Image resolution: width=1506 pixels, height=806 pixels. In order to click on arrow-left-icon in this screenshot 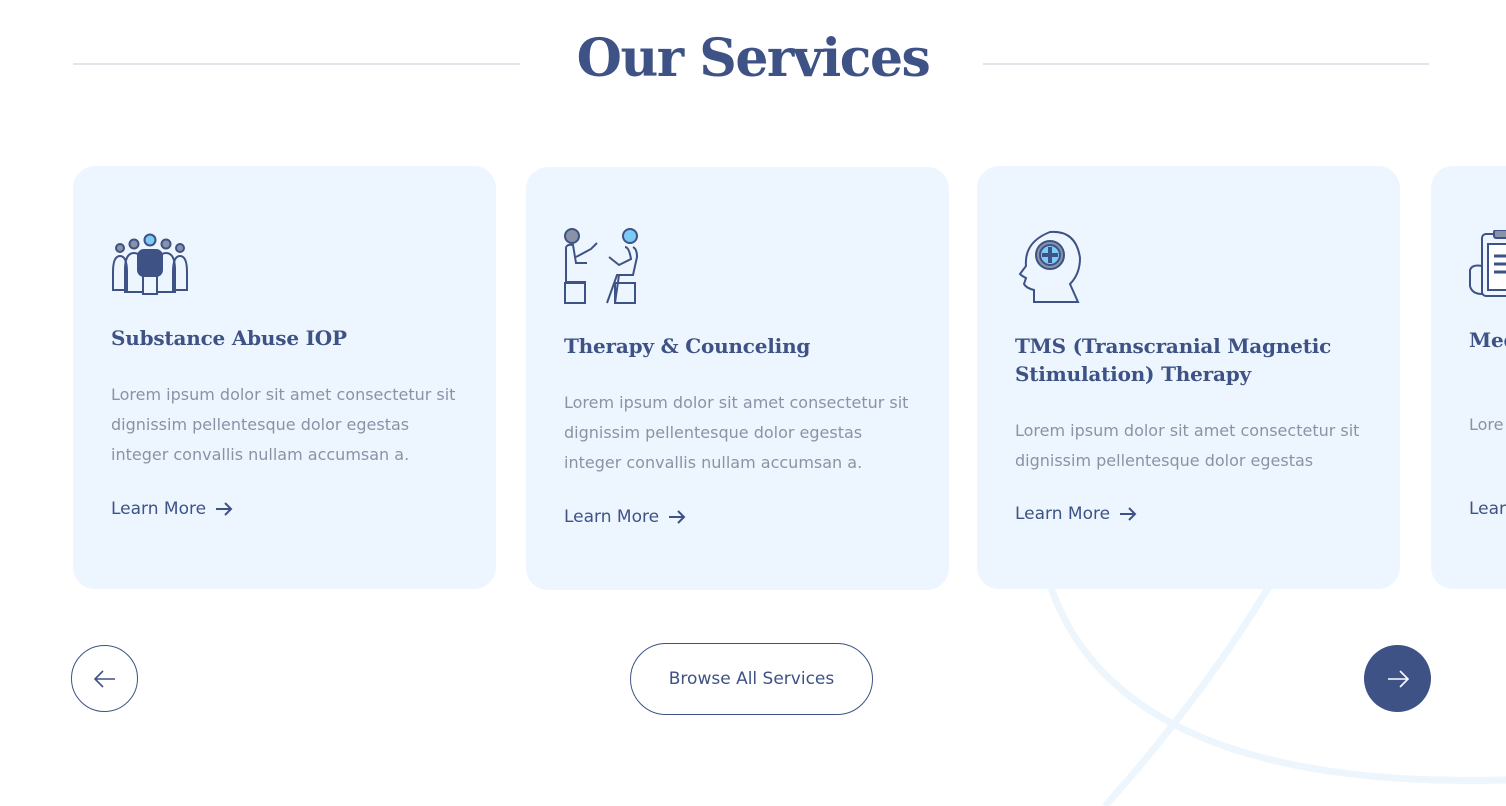, I will do `click(104, 678)`.